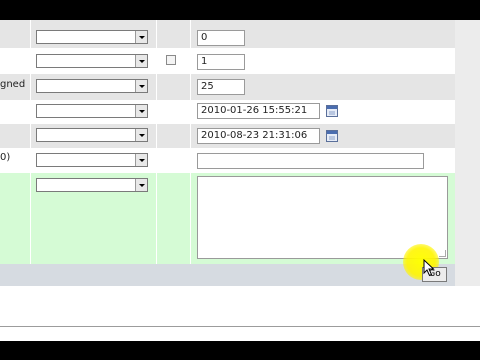  Describe the element at coordinates (467, 153) in the screenshot. I see `table-right-margin` at that location.